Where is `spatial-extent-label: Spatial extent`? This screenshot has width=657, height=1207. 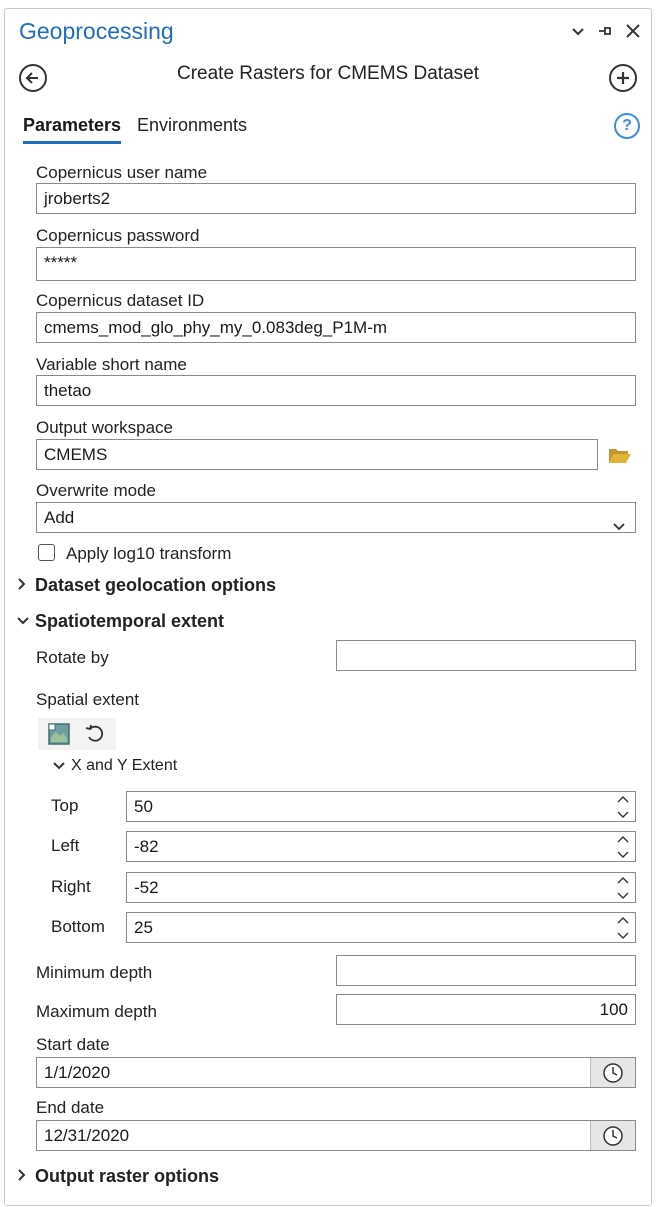
spatial-extent-label: Spatial extent is located at coordinates (88, 699).